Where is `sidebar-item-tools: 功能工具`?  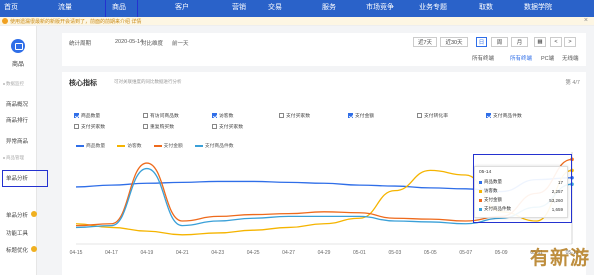 sidebar-item-tools: 功能工具 is located at coordinates (17, 233).